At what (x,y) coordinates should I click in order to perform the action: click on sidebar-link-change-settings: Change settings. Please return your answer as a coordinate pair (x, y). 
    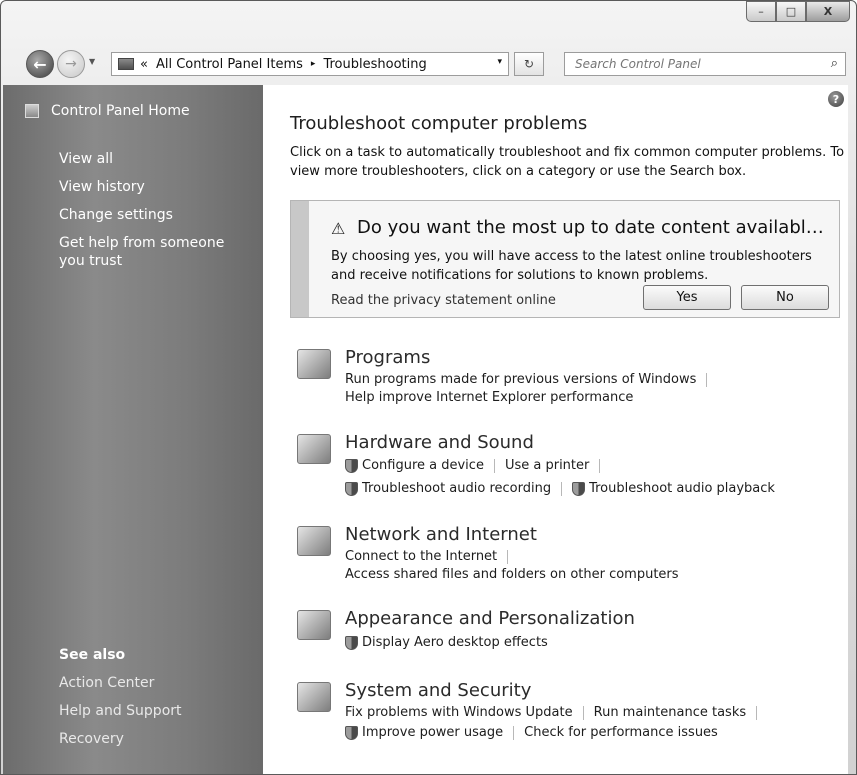
    Looking at the image, I should click on (151, 215).